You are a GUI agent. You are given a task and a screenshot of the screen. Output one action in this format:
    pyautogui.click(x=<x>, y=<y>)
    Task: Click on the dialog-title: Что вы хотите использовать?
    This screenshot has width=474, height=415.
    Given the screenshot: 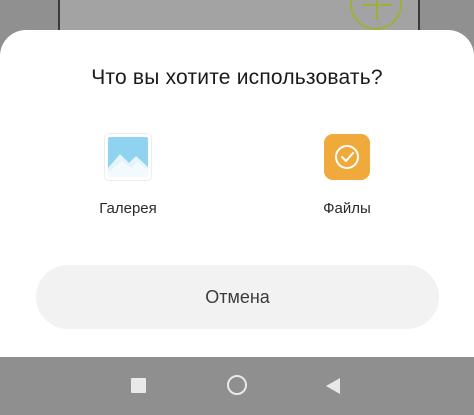 What is the action you would take?
    pyautogui.click(x=237, y=77)
    